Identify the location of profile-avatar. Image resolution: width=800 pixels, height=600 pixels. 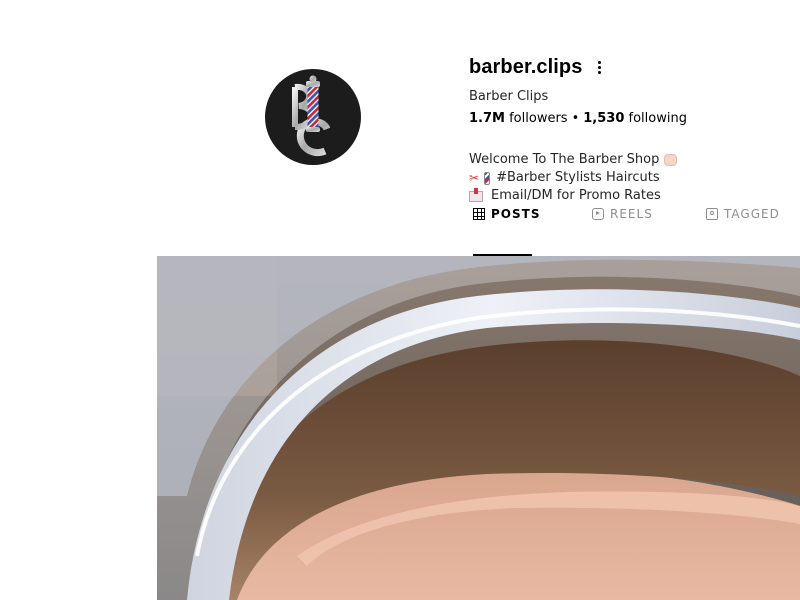
(313, 117).